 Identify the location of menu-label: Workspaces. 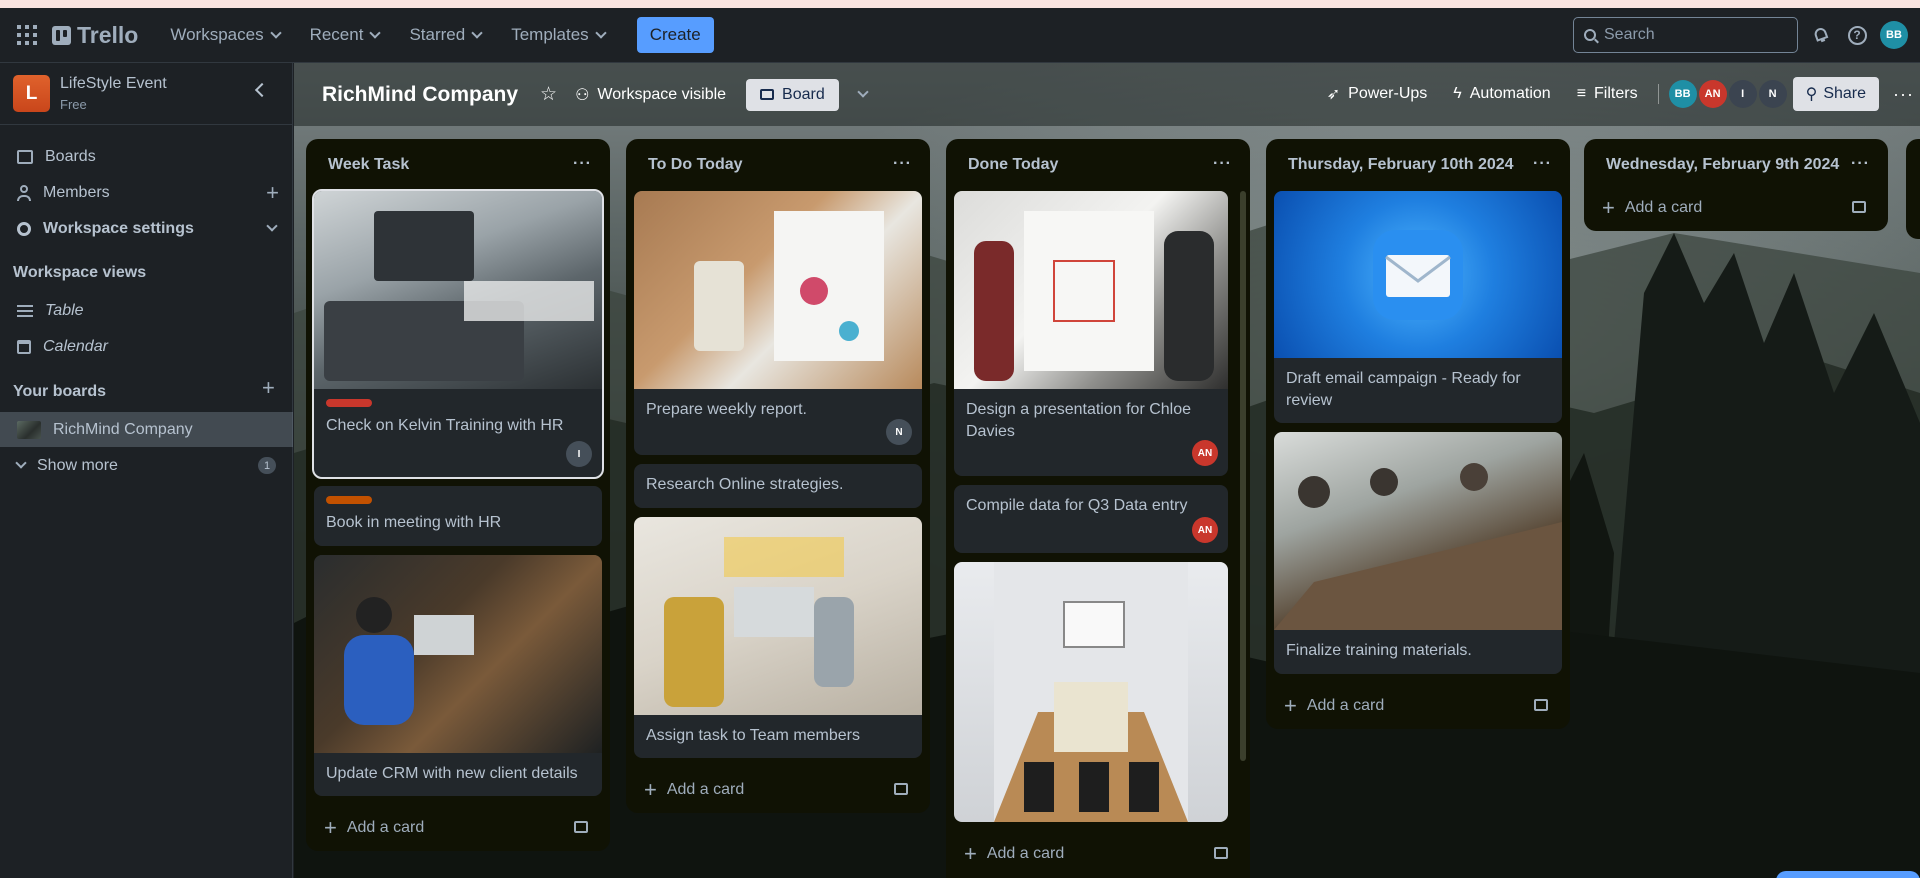
(217, 34).